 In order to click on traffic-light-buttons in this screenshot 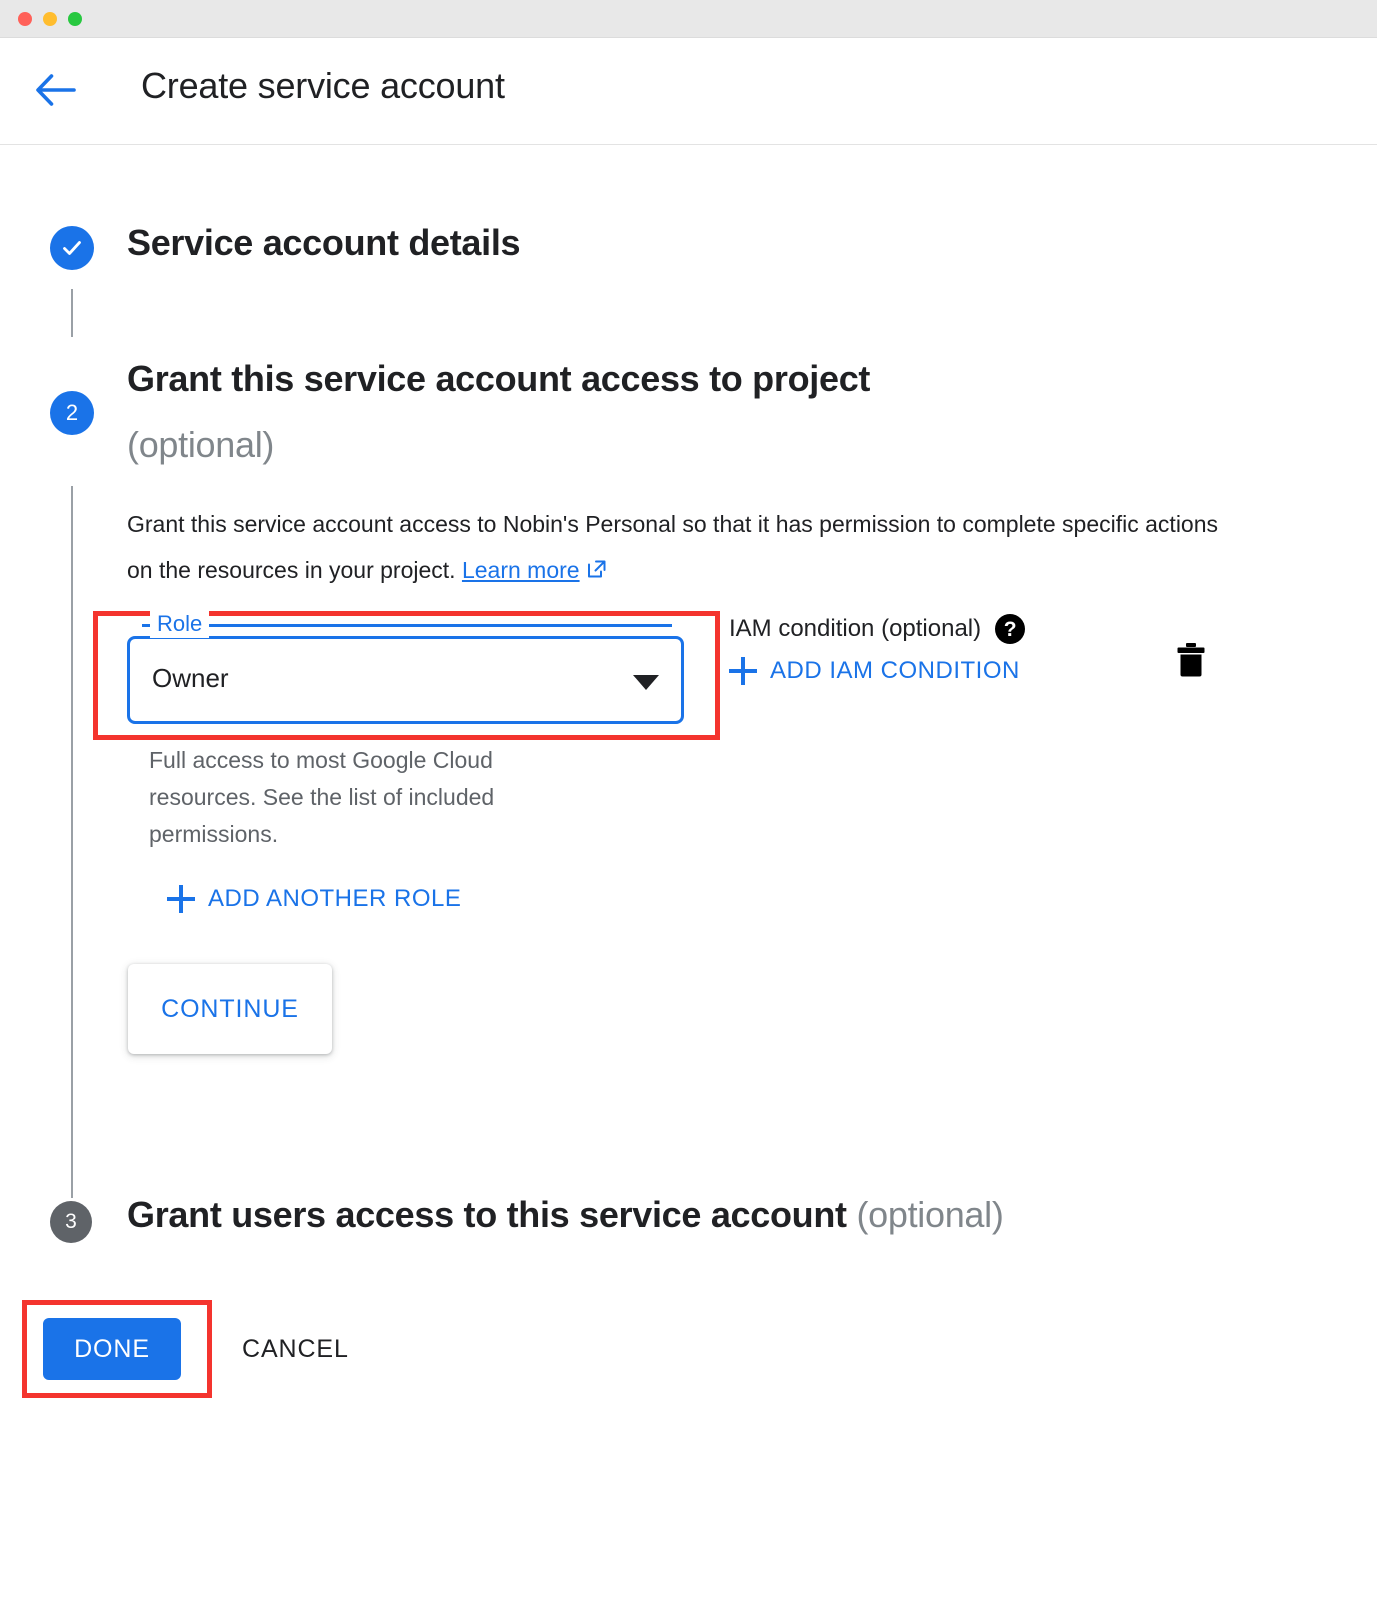, I will do `click(50, 19)`.